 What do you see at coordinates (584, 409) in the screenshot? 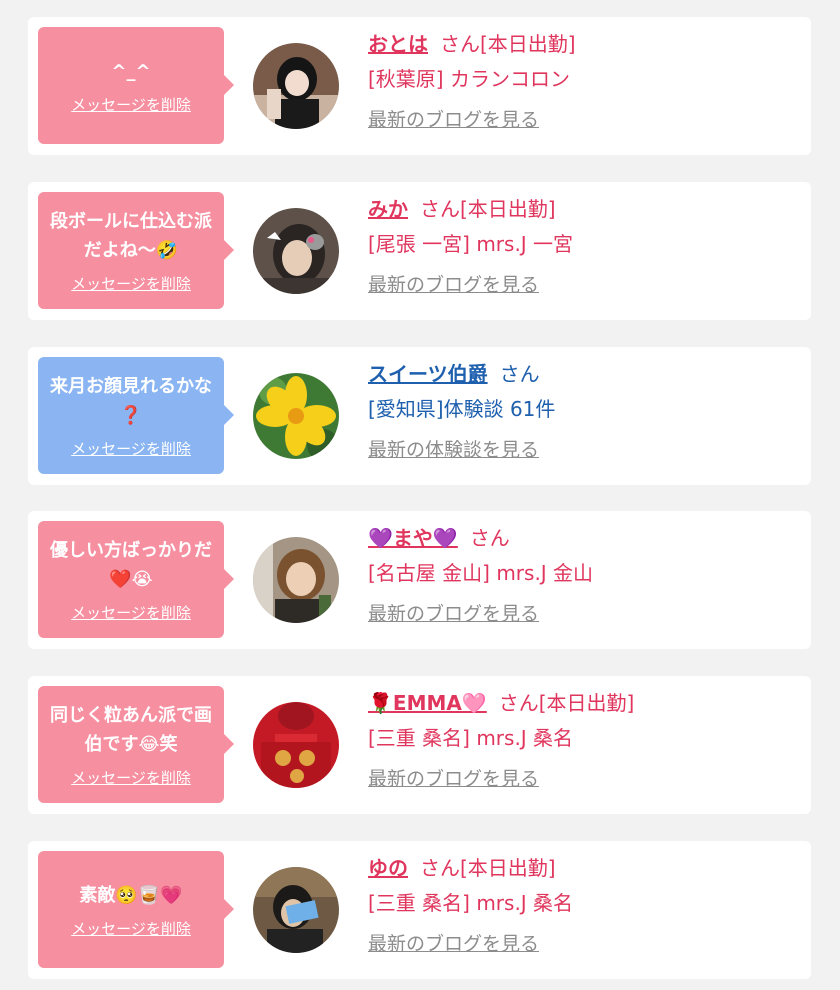
I see `user-info: スイーツ伯爵 さん [愛知県]体験談 61件 最新の体験談を見る` at bounding box center [584, 409].